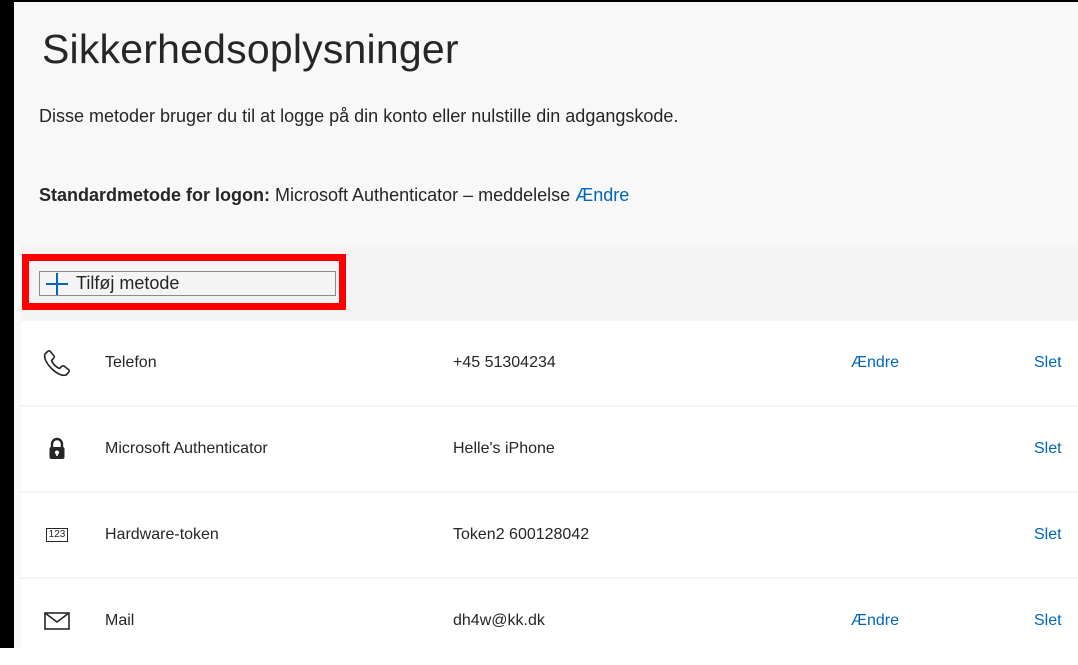 The height and width of the screenshot is (665, 1078). Describe the element at coordinates (128, 283) in the screenshot. I see `add-method-label: Tilføj metode` at that location.